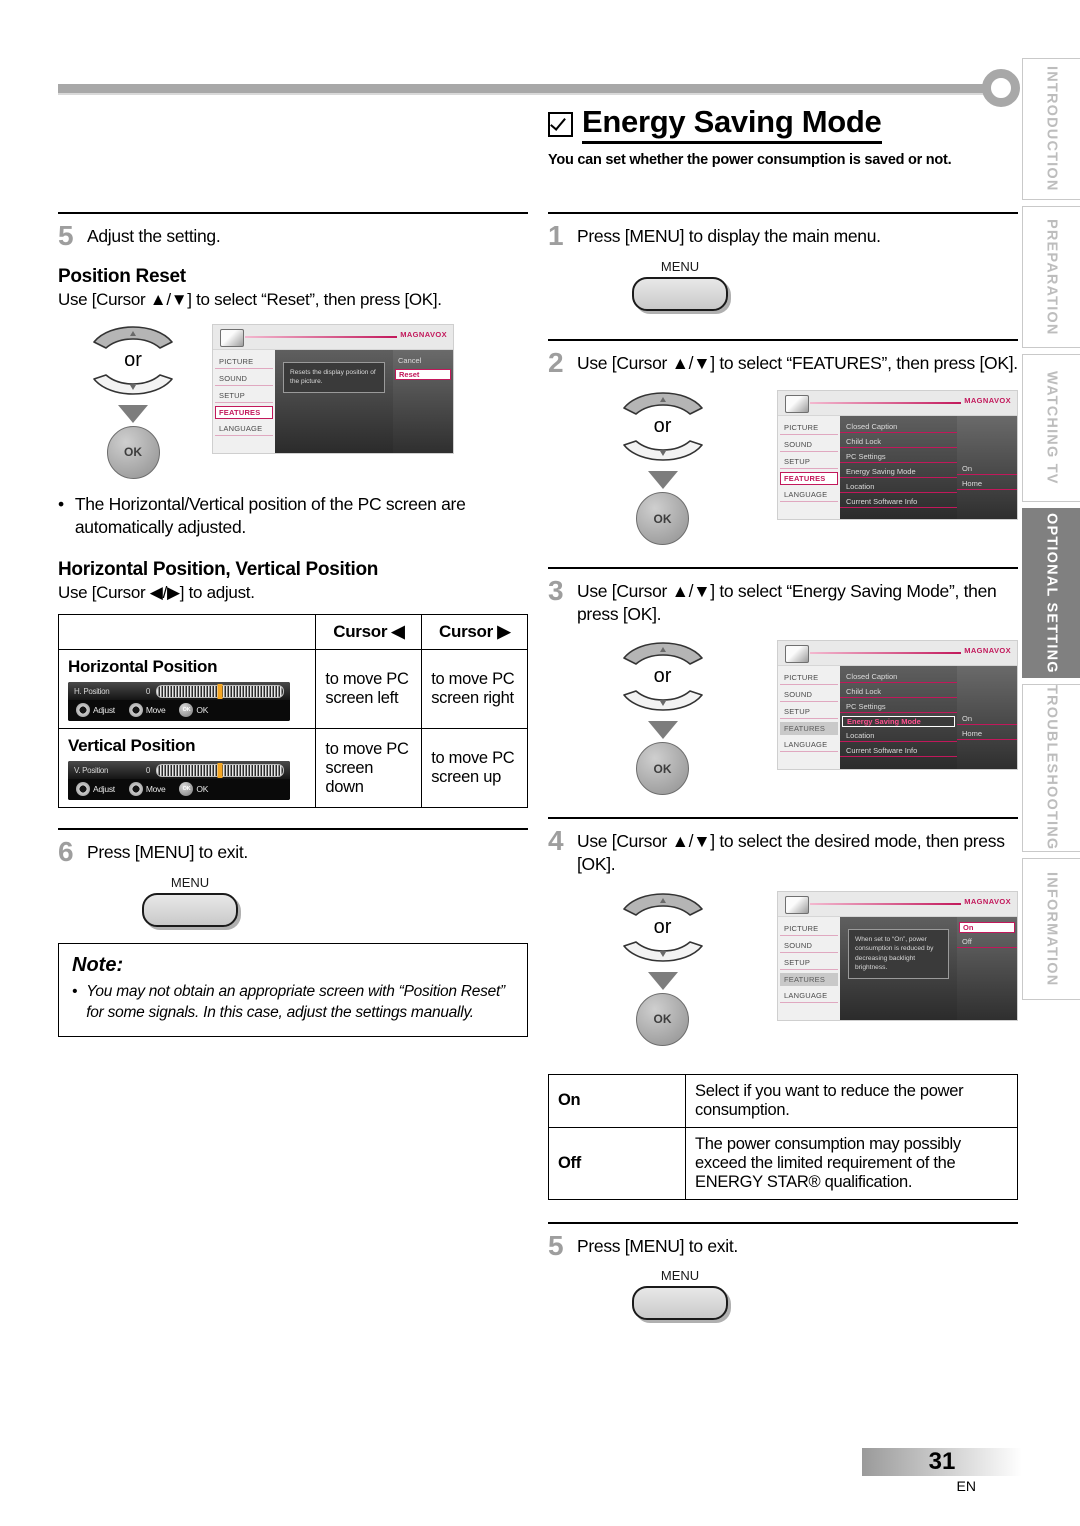  Describe the element at coordinates (1051, 277) in the screenshot. I see `section-tab-preparation: PREPARATION` at that location.